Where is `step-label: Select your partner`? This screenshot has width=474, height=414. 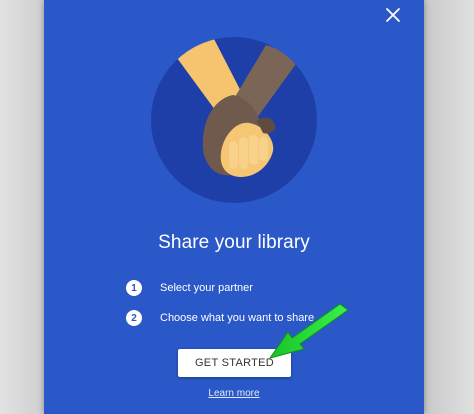 step-label: Select your partner is located at coordinates (206, 288).